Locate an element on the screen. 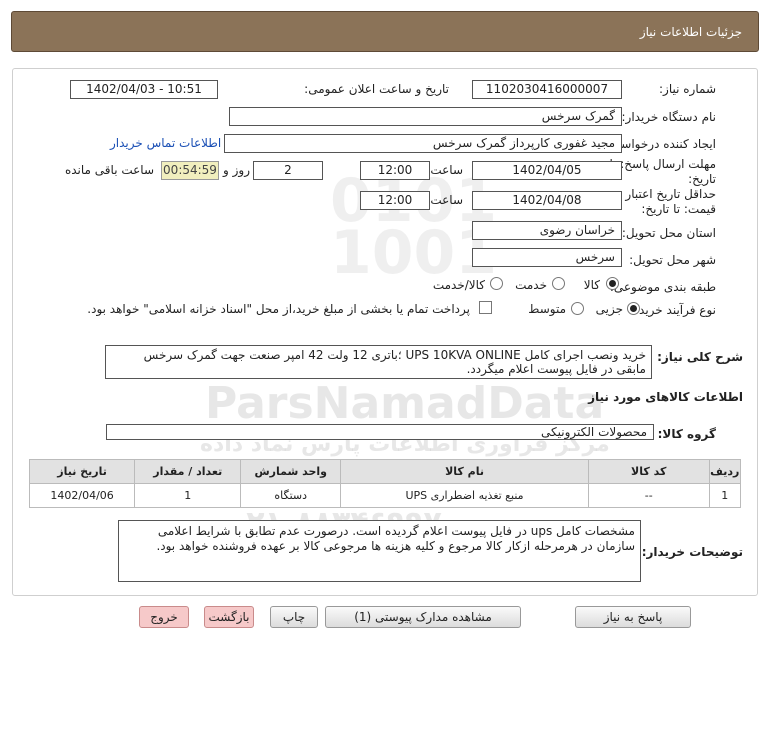  col-name: نام کالا is located at coordinates (464, 471).